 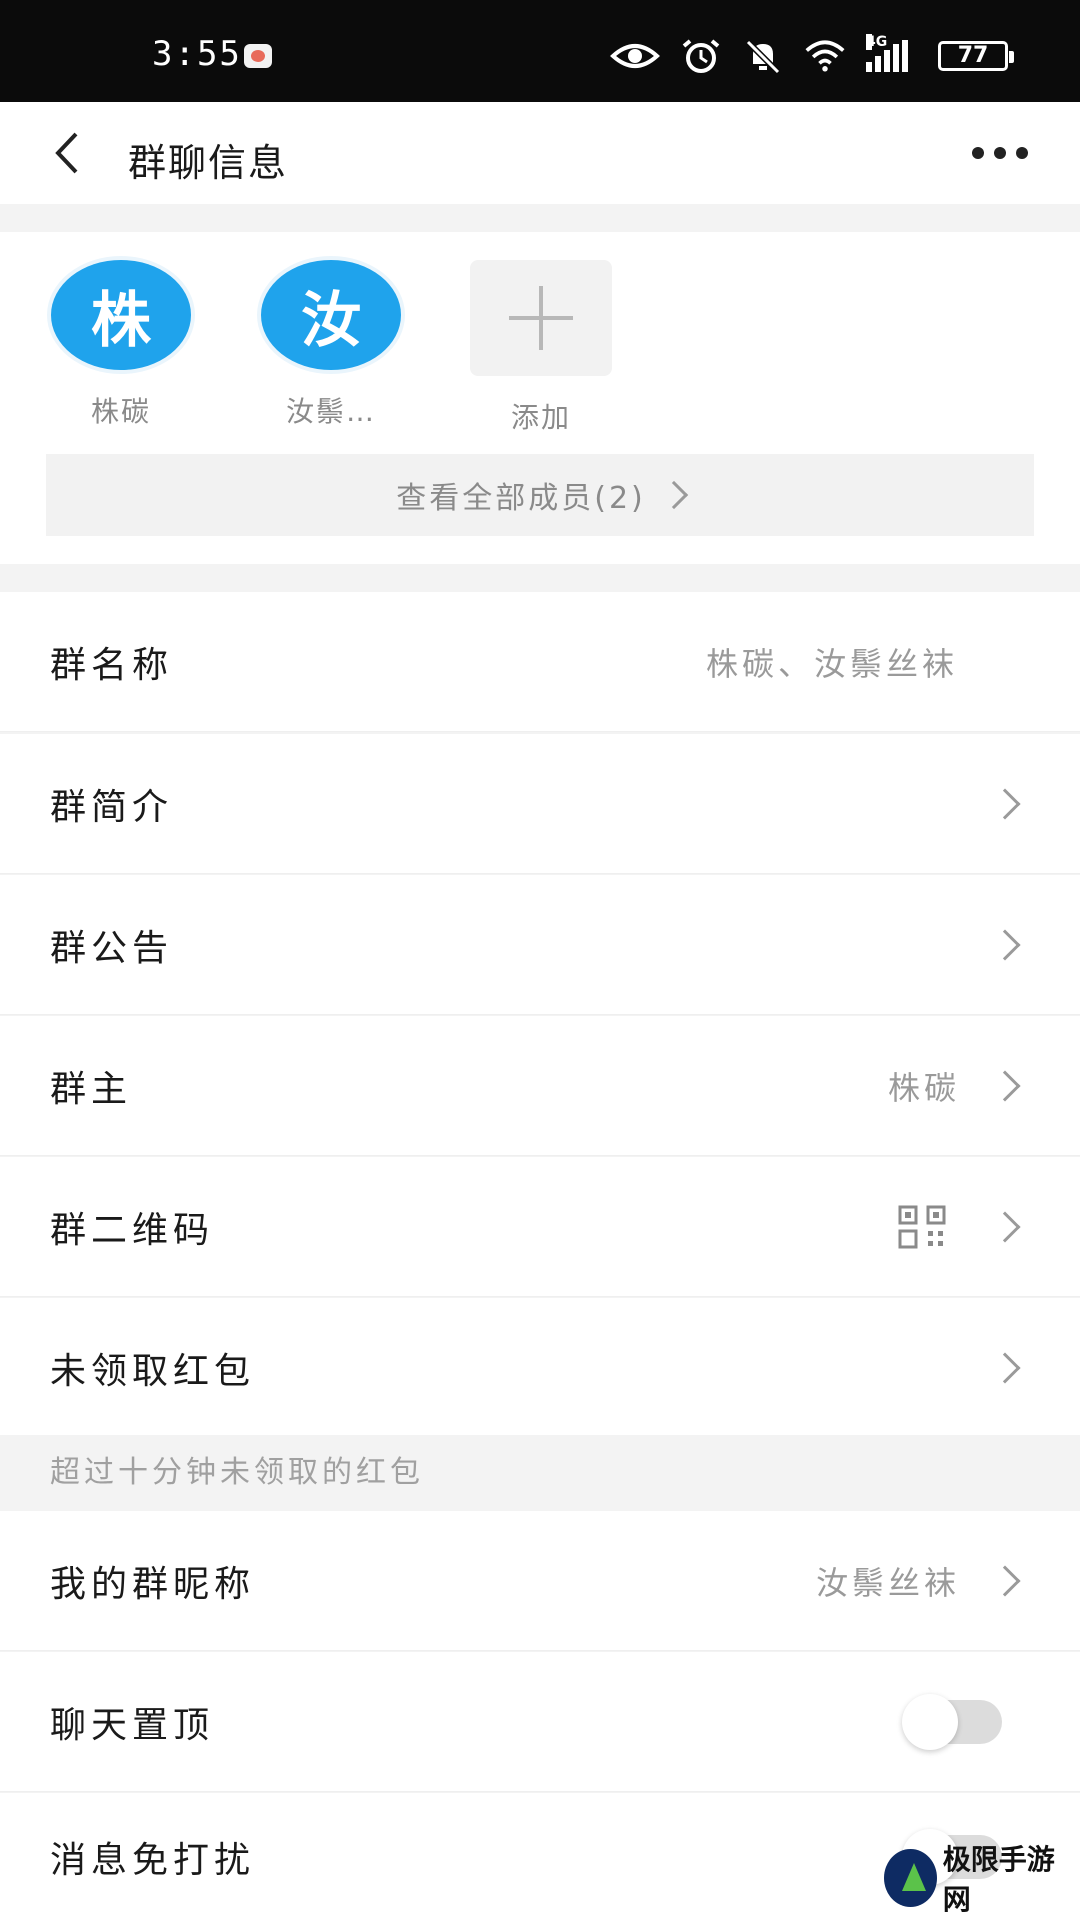 I want to click on avatar: 株, so click(x=121, y=315).